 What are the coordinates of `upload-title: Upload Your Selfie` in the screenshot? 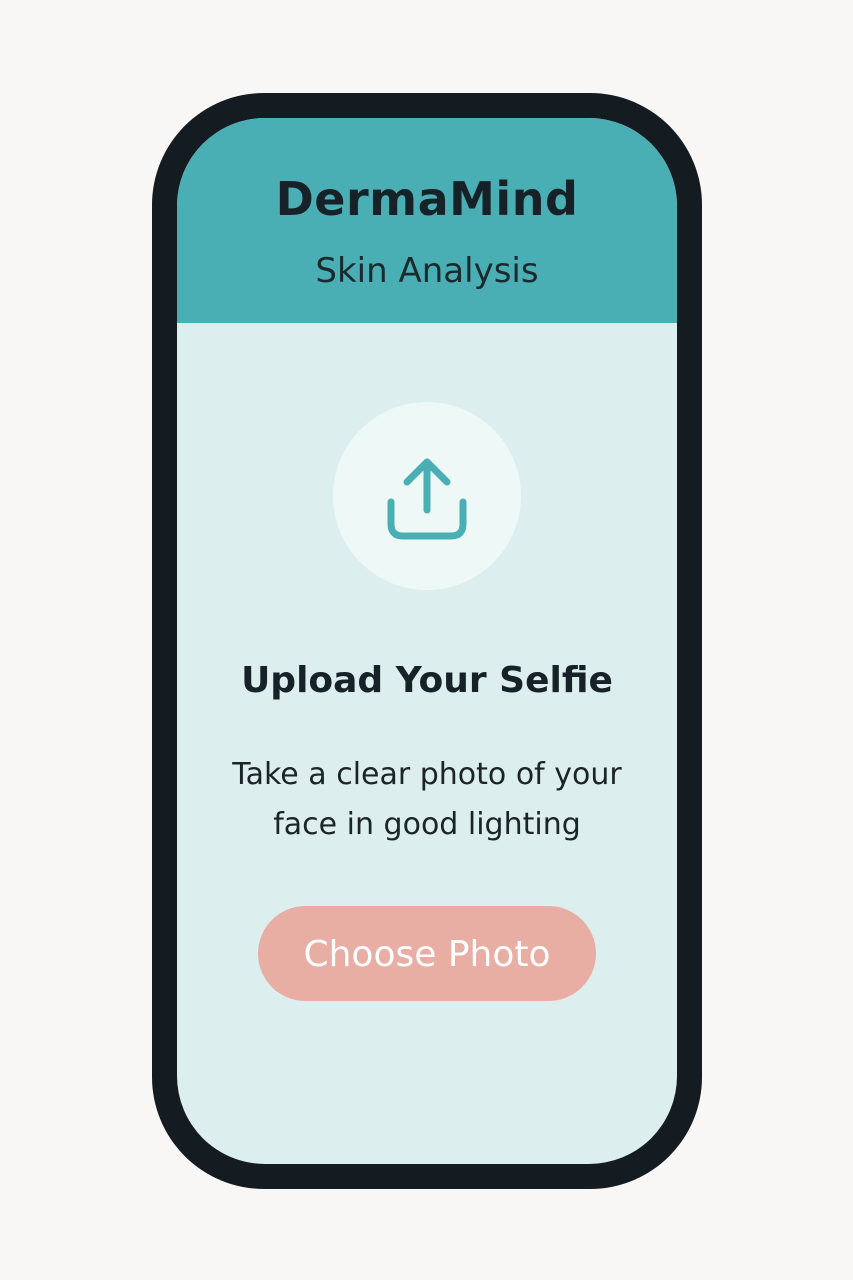 It's located at (427, 680).